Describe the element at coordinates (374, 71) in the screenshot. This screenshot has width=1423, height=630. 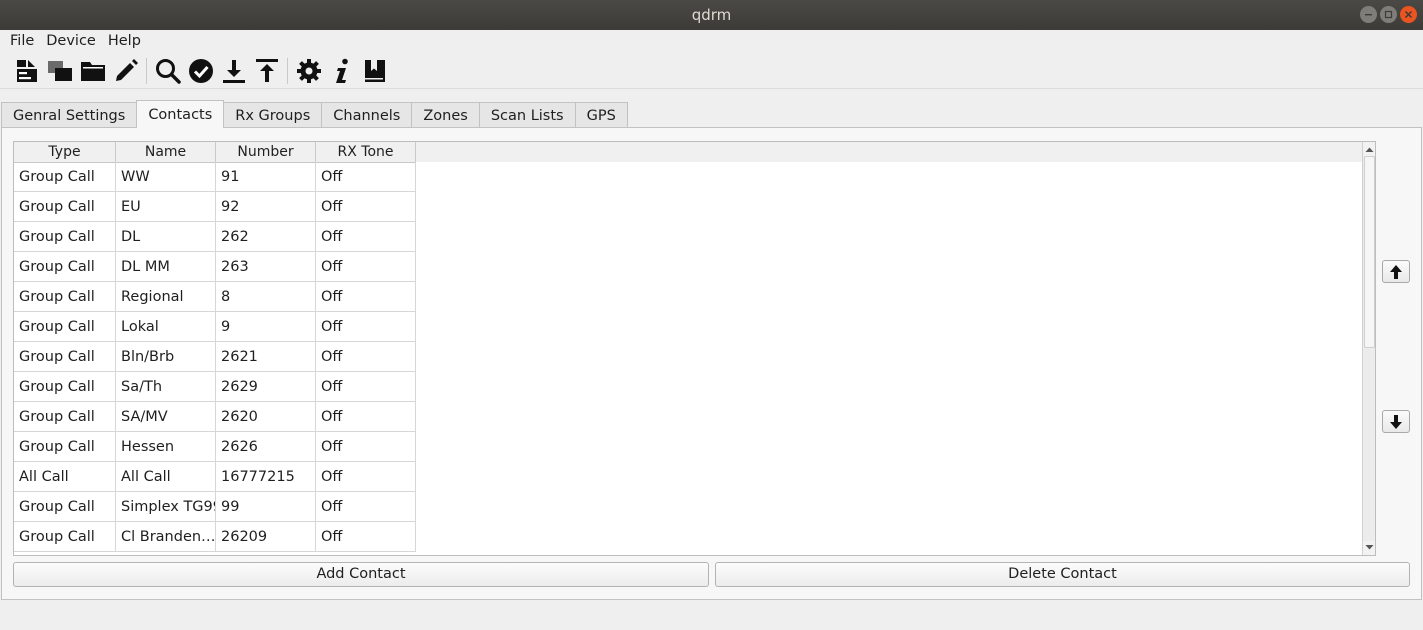
I see `bookmark-button` at that location.